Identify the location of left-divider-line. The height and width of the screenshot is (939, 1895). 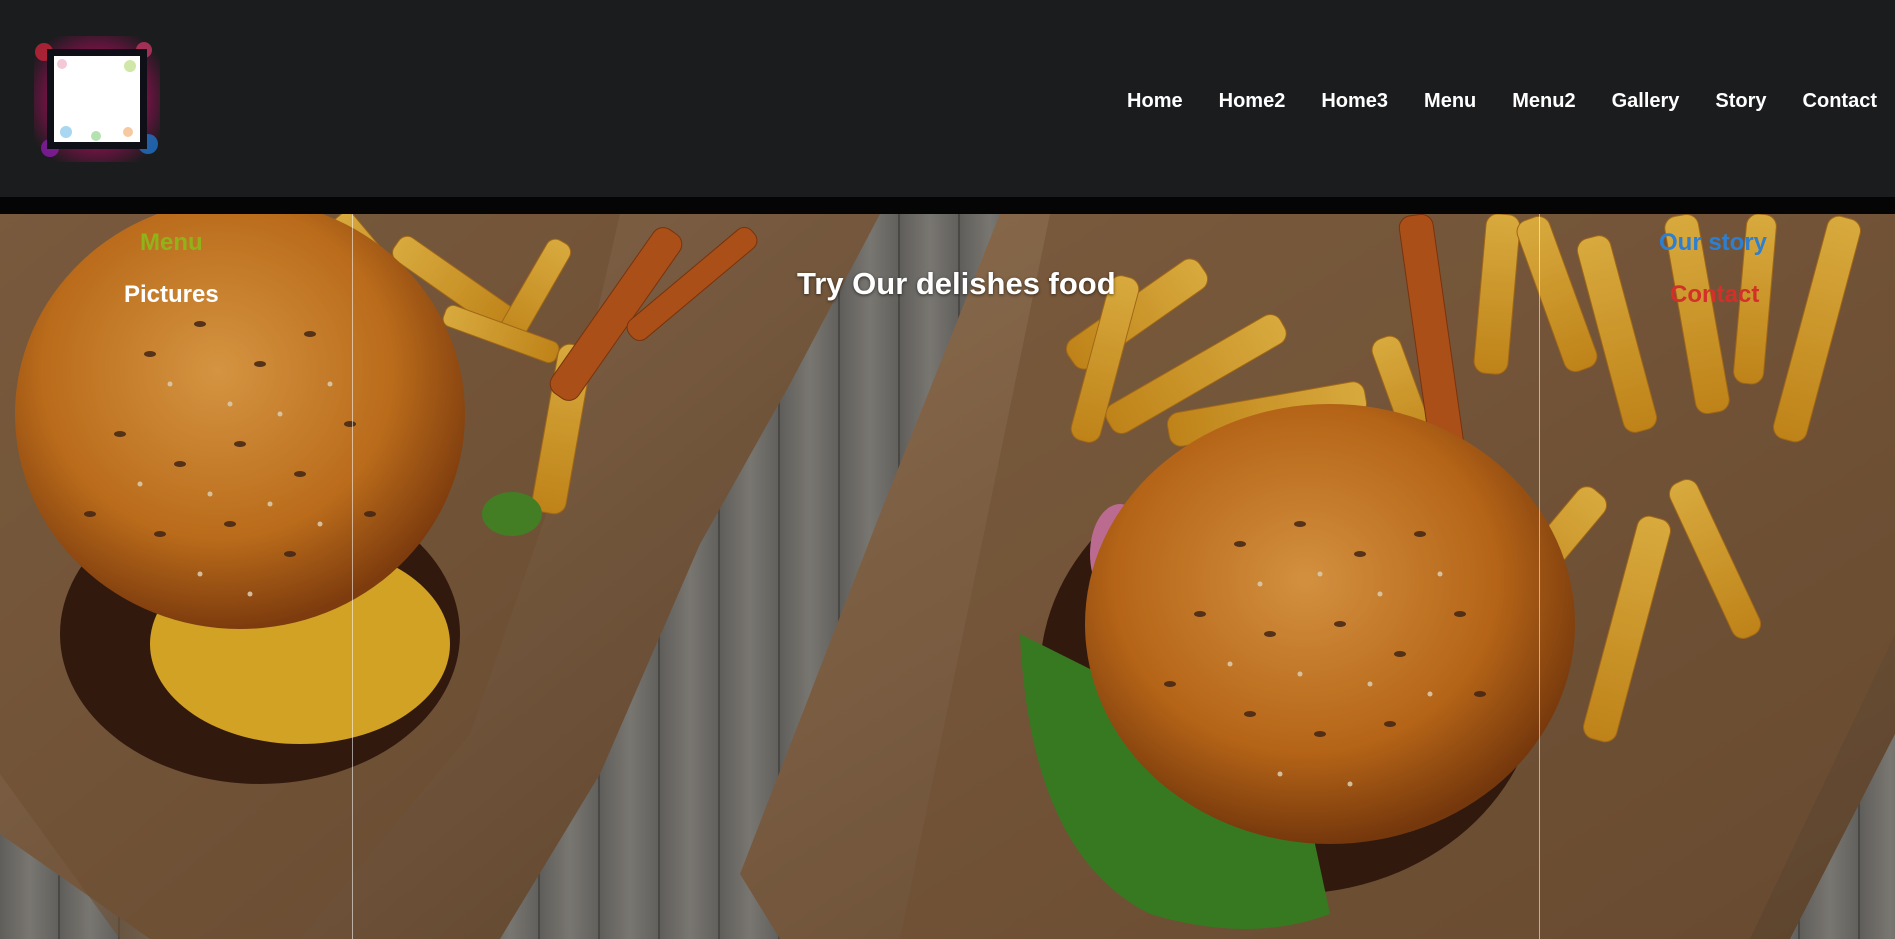
(352, 576).